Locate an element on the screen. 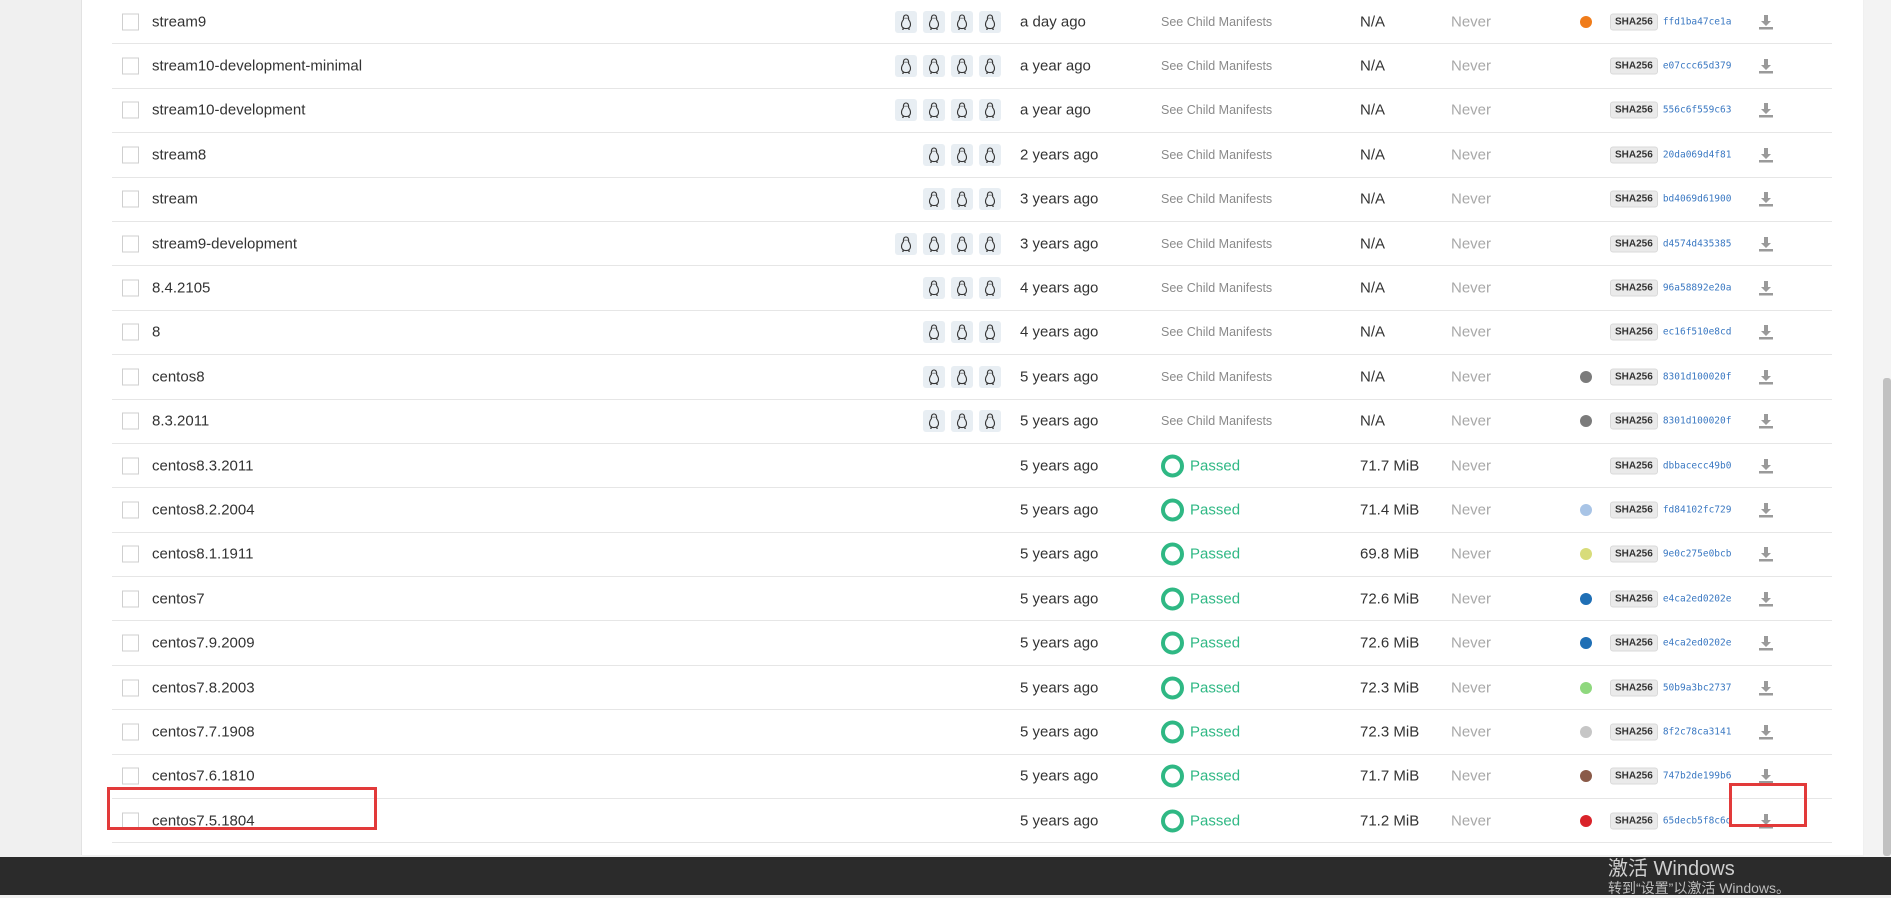 This screenshot has height=898, width=1891. tag-name: stream9 is located at coordinates (179, 21).